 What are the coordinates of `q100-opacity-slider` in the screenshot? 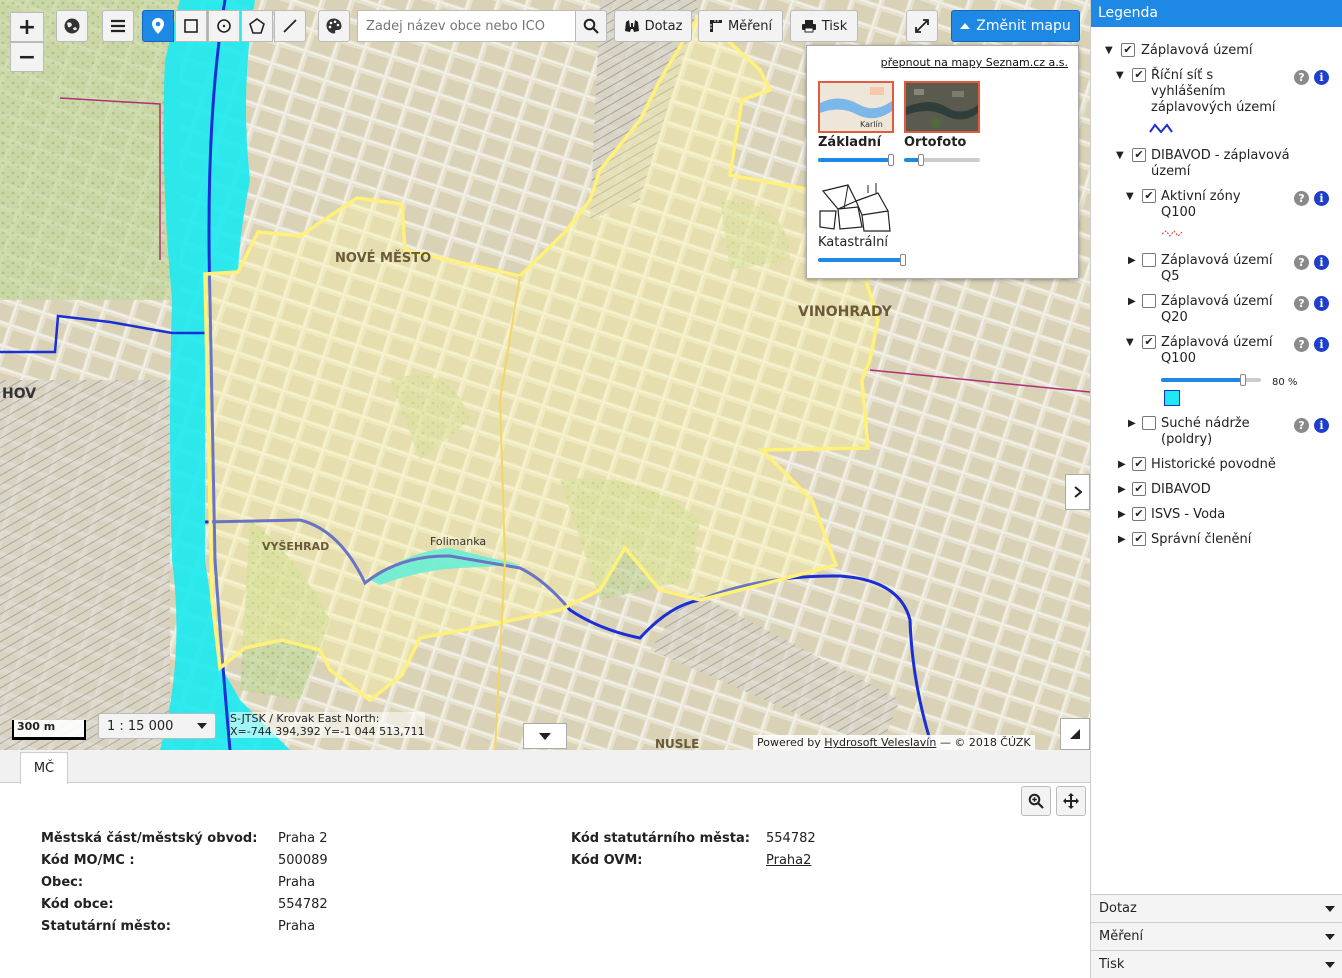 It's located at (1211, 380).